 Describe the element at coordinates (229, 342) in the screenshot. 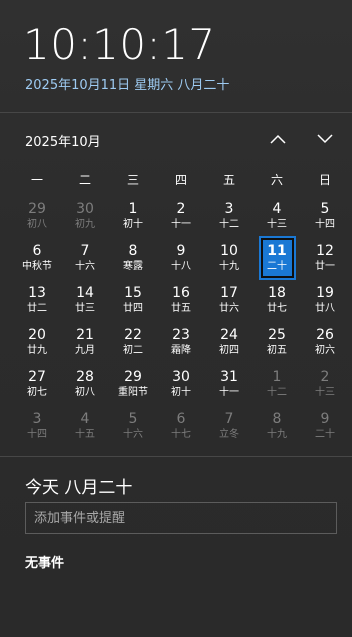

I see `day-cell: 24 初四` at that location.